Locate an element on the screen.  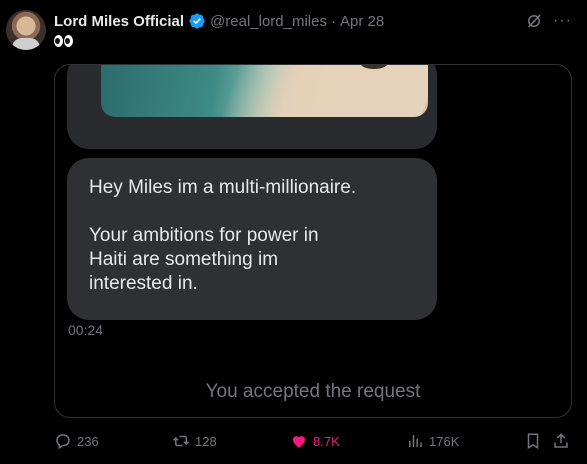
views-button: 176K is located at coordinates (432, 441).